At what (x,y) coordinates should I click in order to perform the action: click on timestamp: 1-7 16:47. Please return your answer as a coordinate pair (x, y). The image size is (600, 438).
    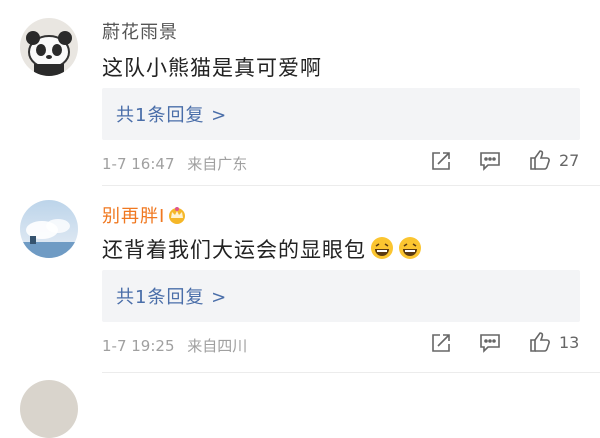
    Looking at the image, I should click on (138, 164).